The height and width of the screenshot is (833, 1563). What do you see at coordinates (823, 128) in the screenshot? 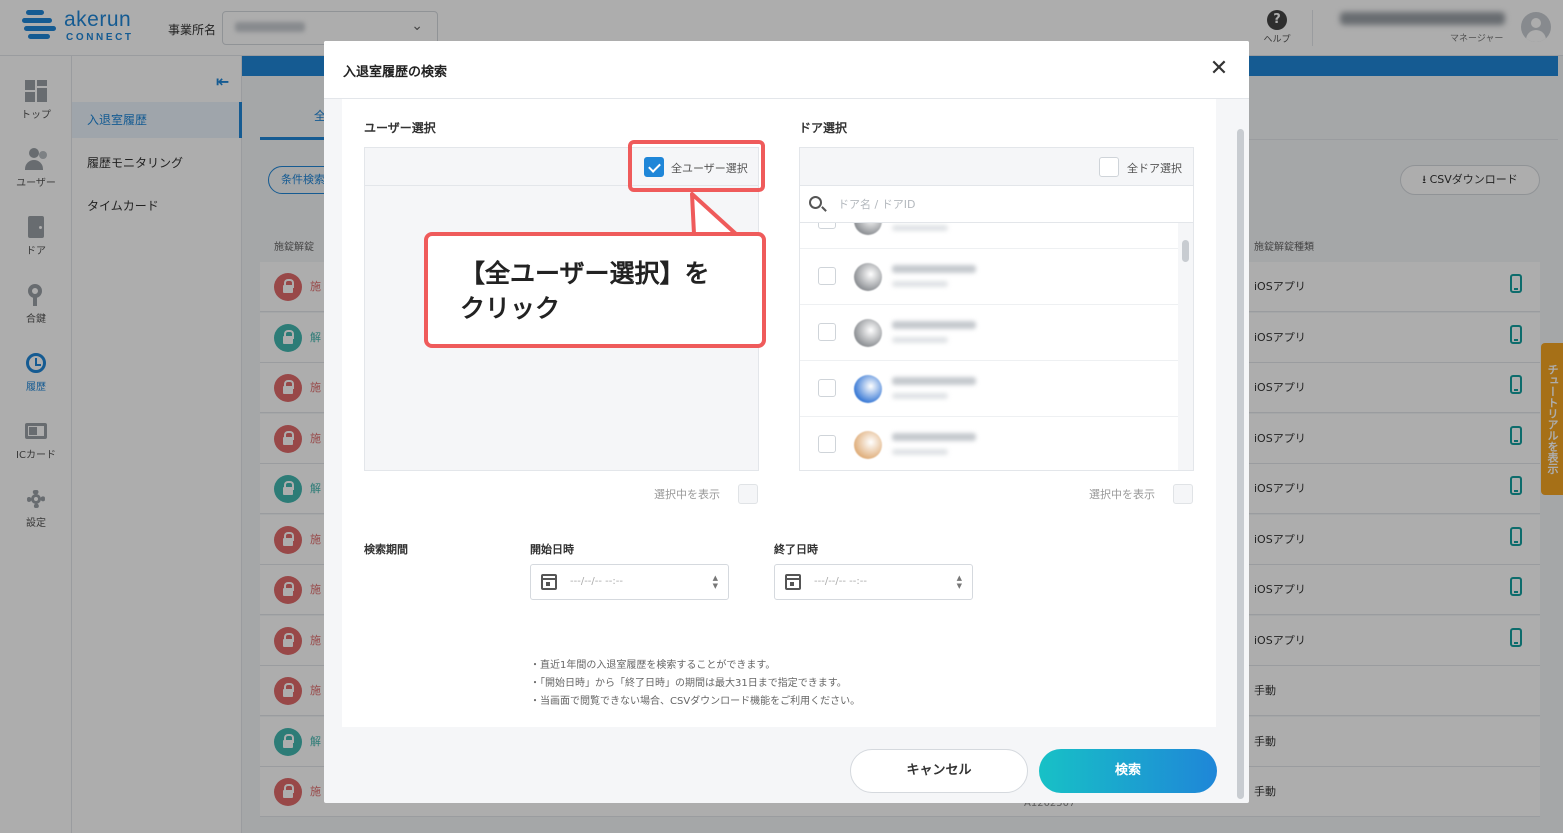
I see `door-section-label: ドア選択` at bounding box center [823, 128].